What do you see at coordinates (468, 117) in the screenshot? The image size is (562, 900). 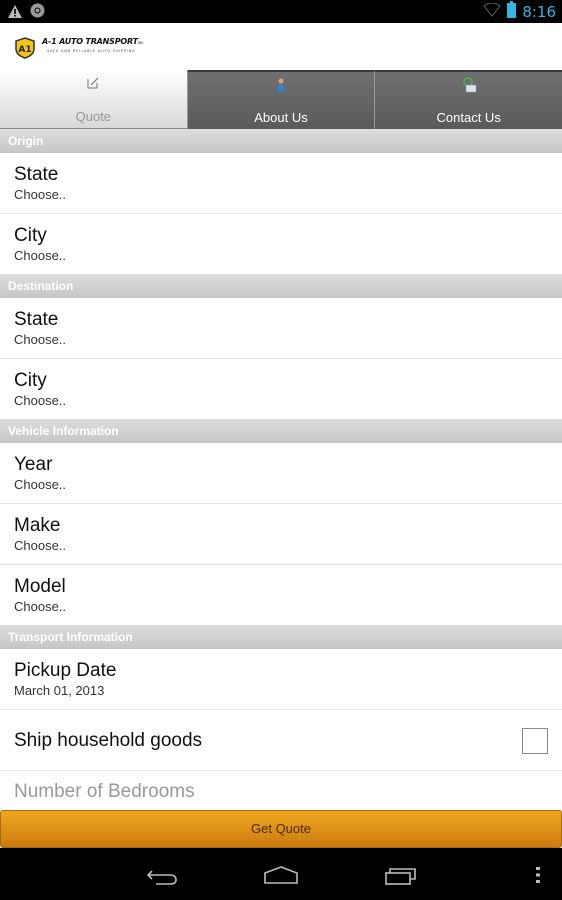 I see `tab-label: Contact Us` at bounding box center [468, 117].